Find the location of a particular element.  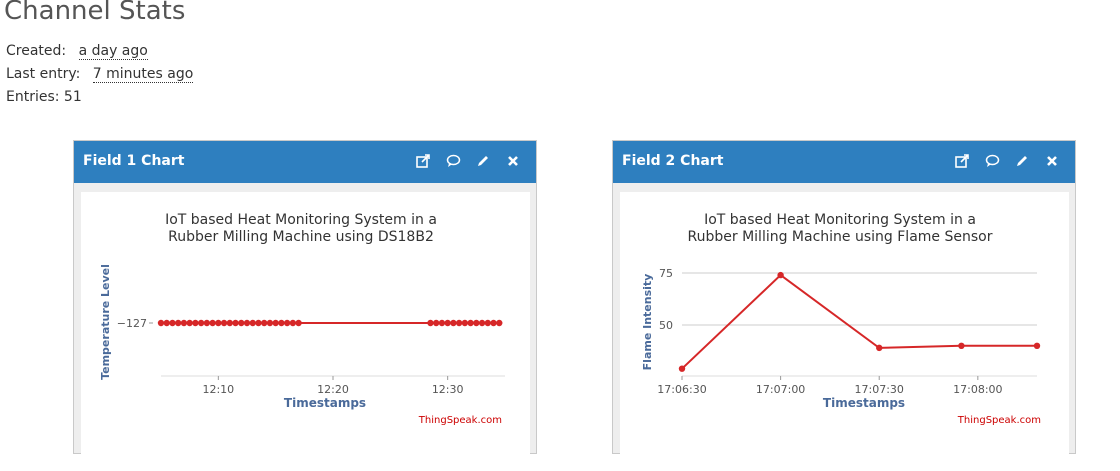

panel-title: Field 2 Chart is located at coordinates (673, 161).